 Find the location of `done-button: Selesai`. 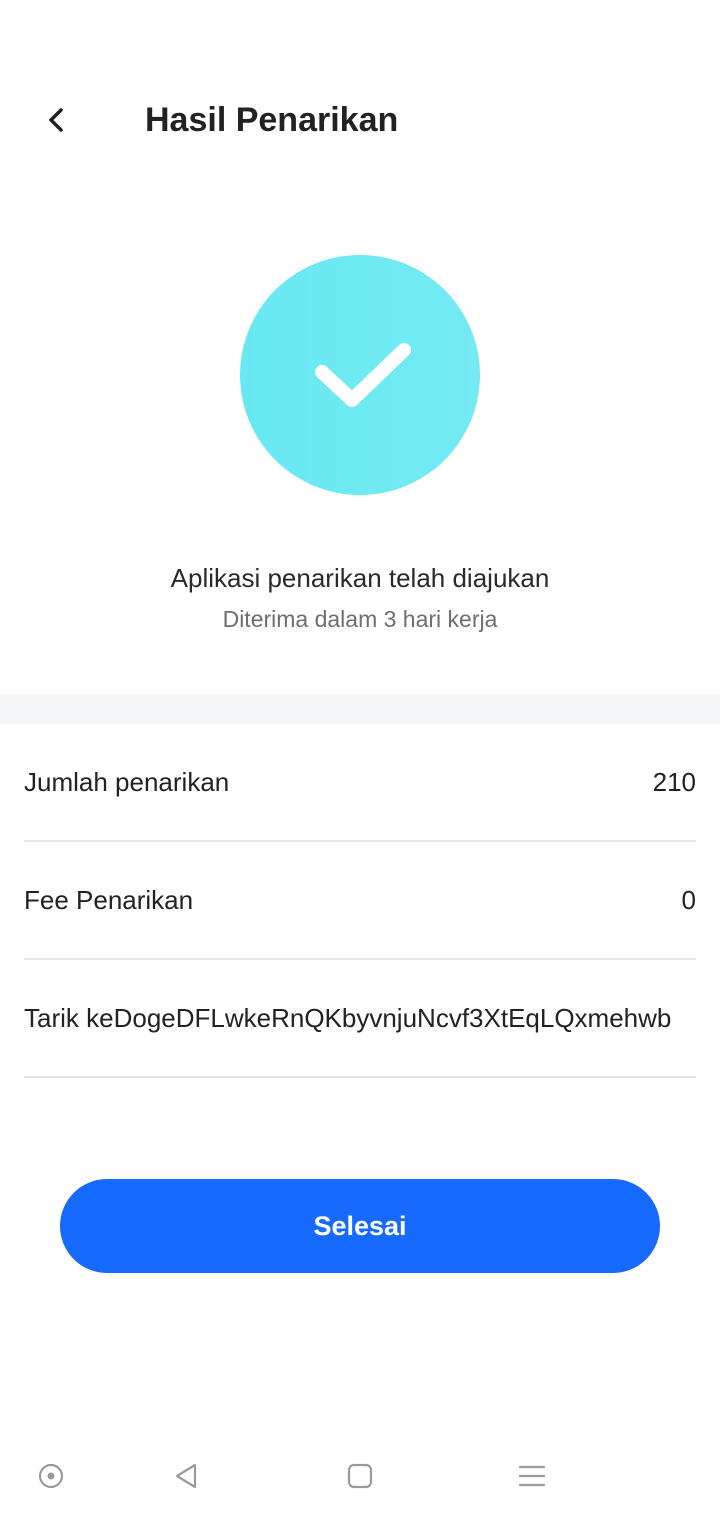

done-button: Selesai is located at coordinates (360, 1226).